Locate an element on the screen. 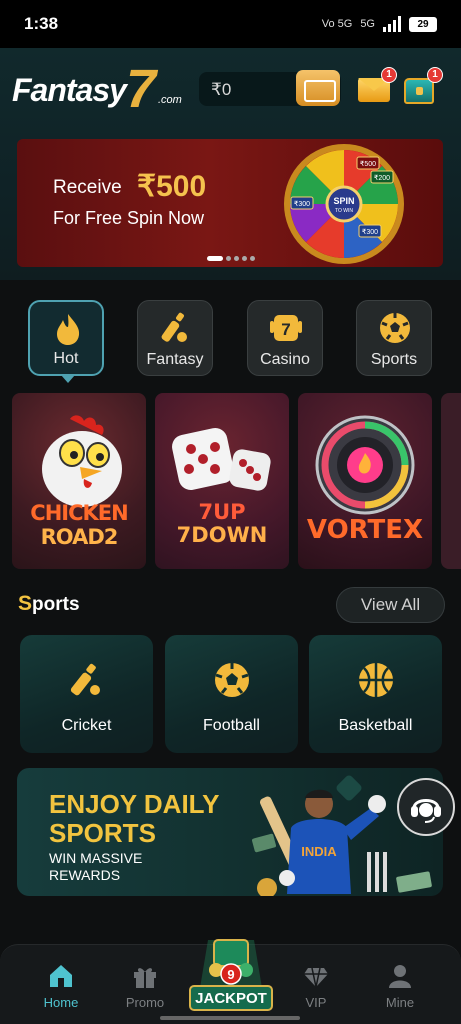  nav-mine-label: Mine is located at coordinates (400, 1002).